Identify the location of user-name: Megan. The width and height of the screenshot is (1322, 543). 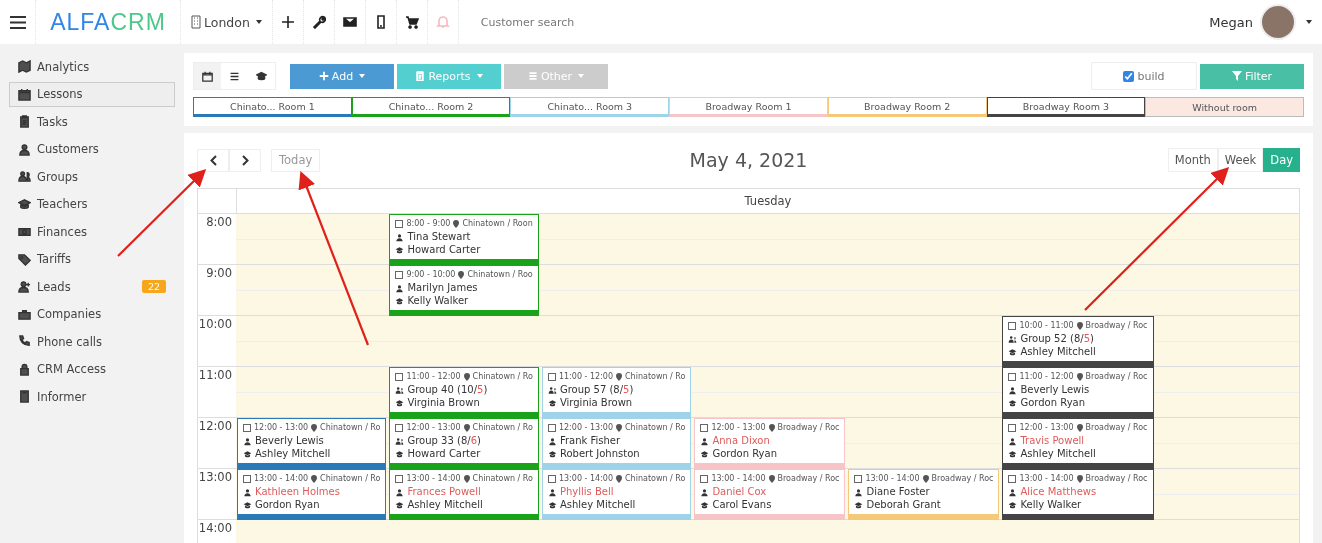
(1231, 22).